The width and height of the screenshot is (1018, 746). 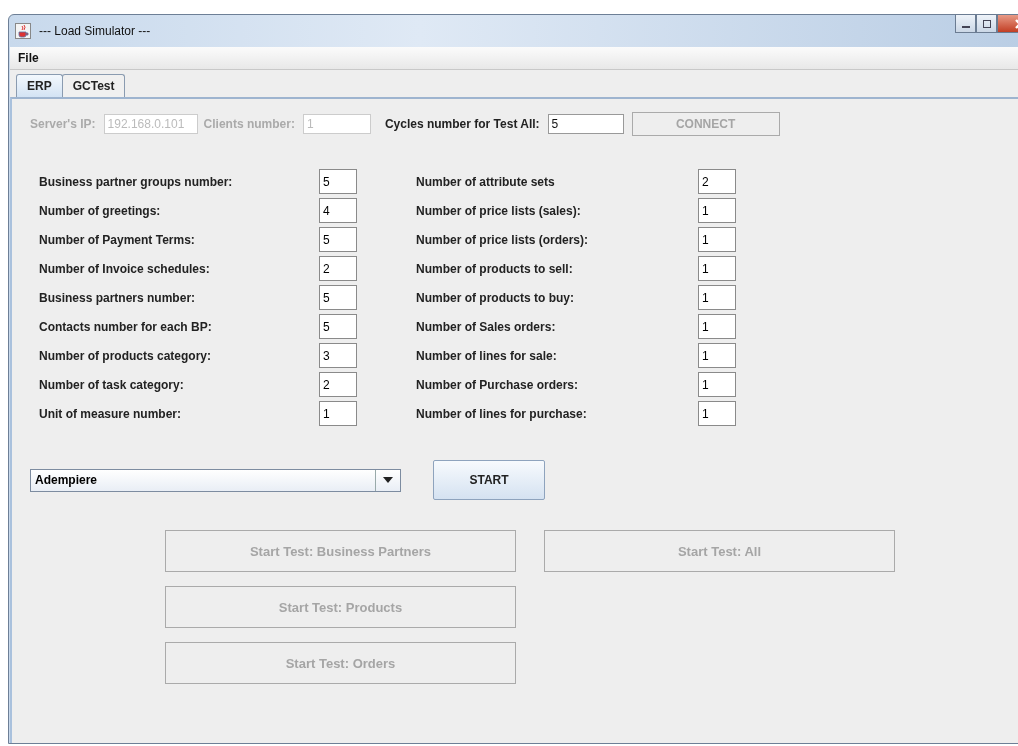 What do you see at coordinates (249, 124) in the screenshot?
I see `field-label: Clients number:` at bounding box center [249, 124].